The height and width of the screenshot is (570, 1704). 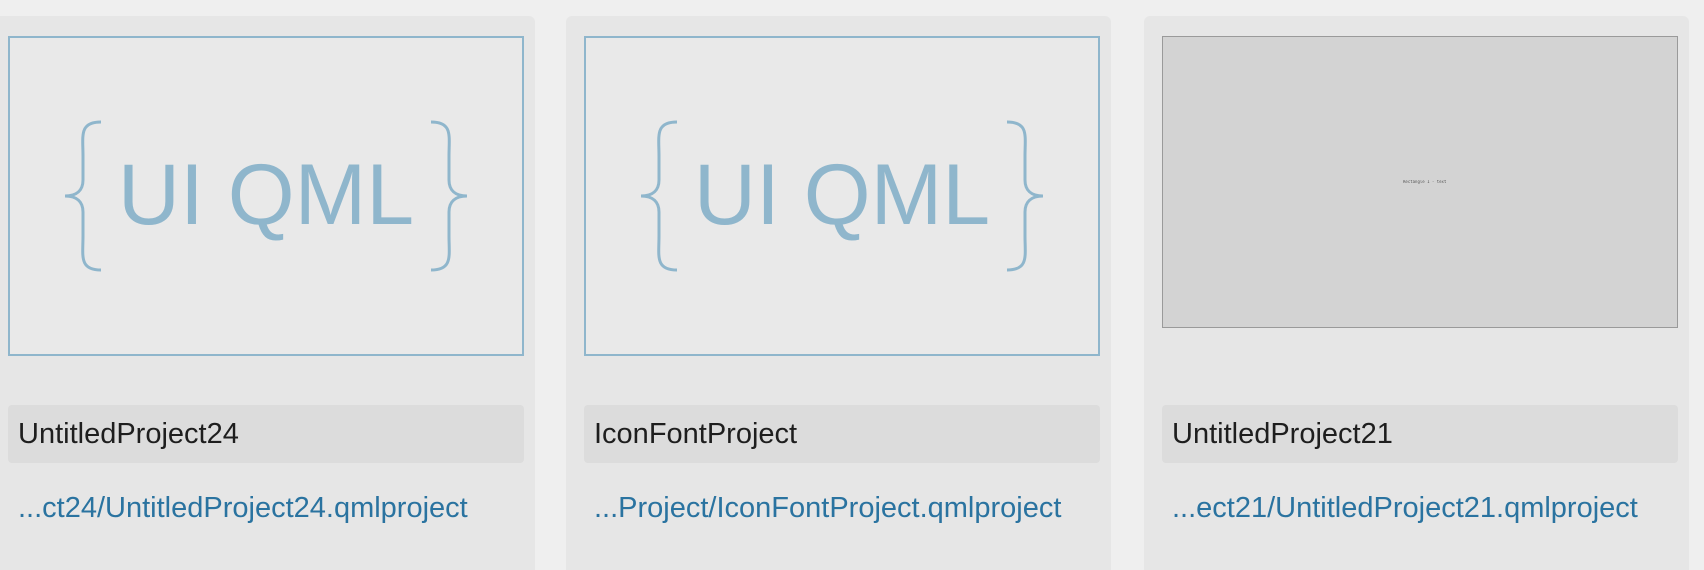 I want to click on project-path-link: ...Project/IconFontProject.qmlproject, so click(x=849, y=508).